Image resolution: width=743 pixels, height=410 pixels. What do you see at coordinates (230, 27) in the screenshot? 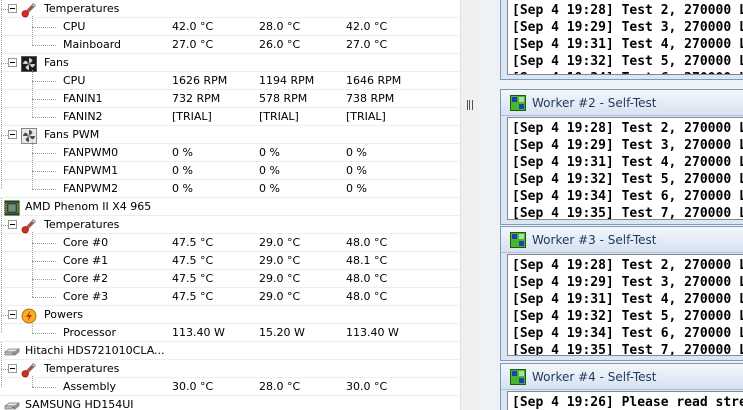
I see `tree-sensor-row: CPU 42.0 °C 28.0 °C 42.0 °C` at bounding box center [230, 27].